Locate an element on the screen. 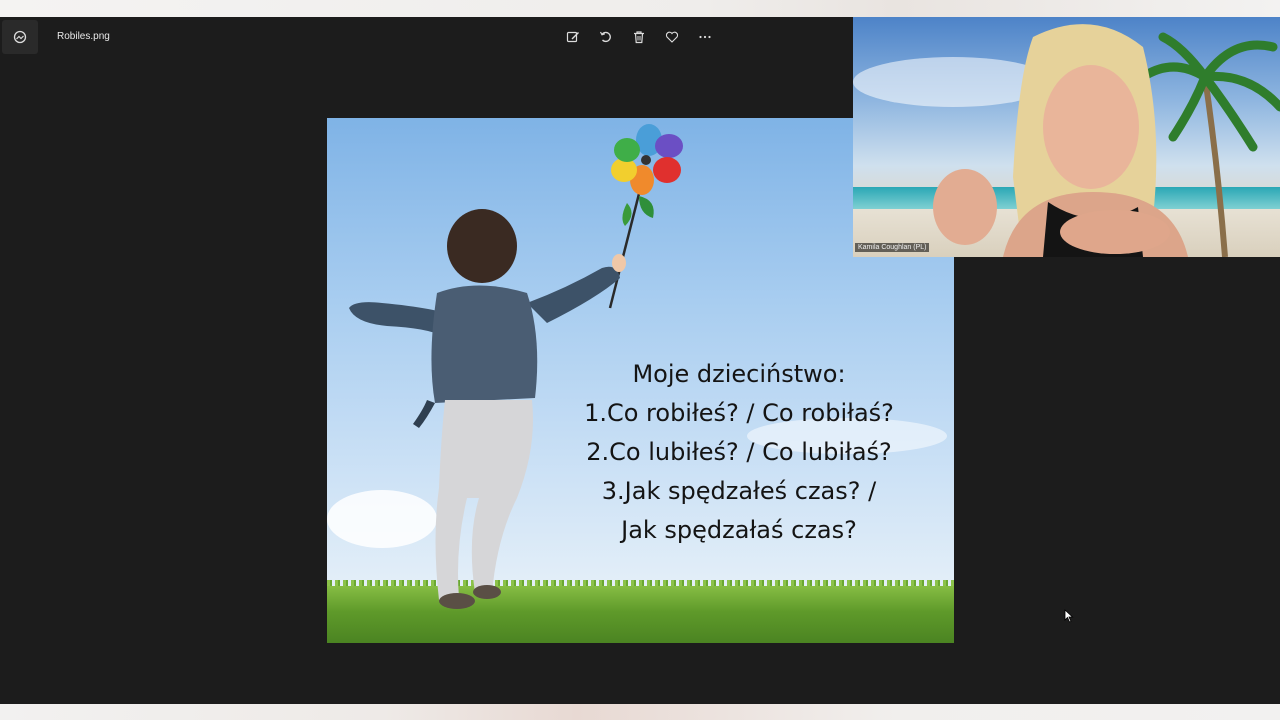 This screenshot has width=1280, height=720. more-options-button is located at coordinates (705, 37).